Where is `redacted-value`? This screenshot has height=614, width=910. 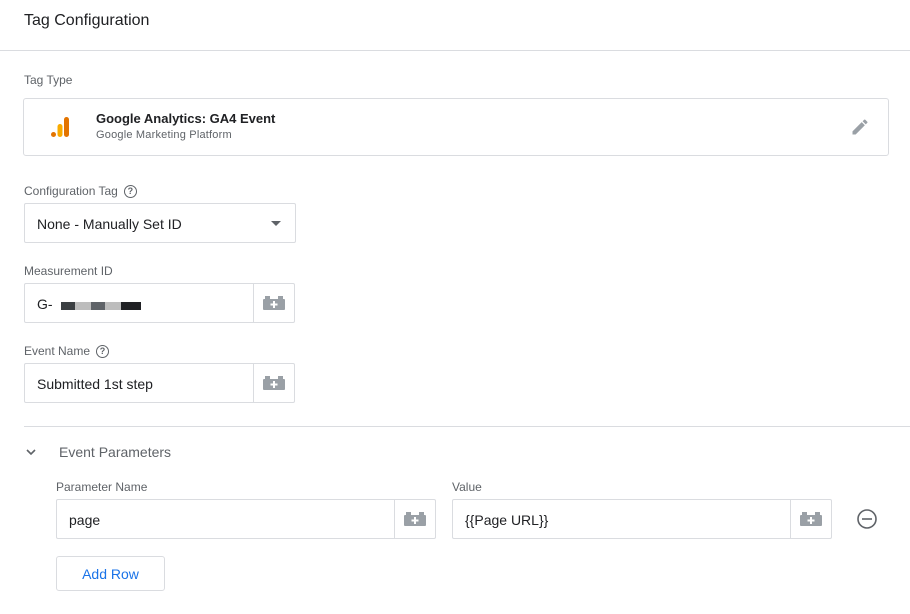 redacted-value is located at coordinates (101, 306).